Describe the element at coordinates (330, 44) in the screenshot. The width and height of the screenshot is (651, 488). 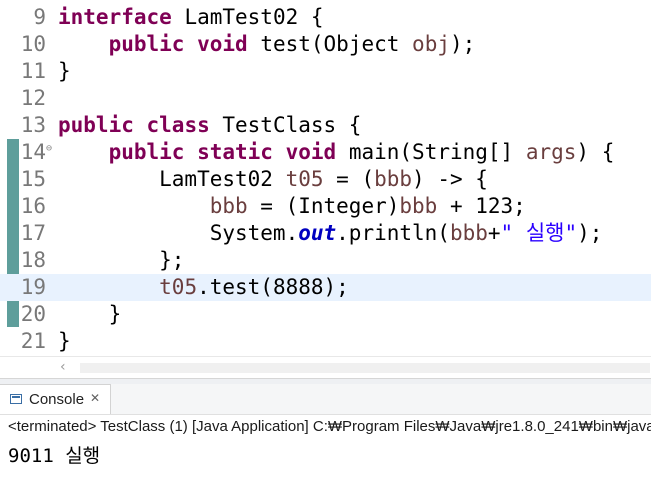
I see `code-token: test(Object` at that location.